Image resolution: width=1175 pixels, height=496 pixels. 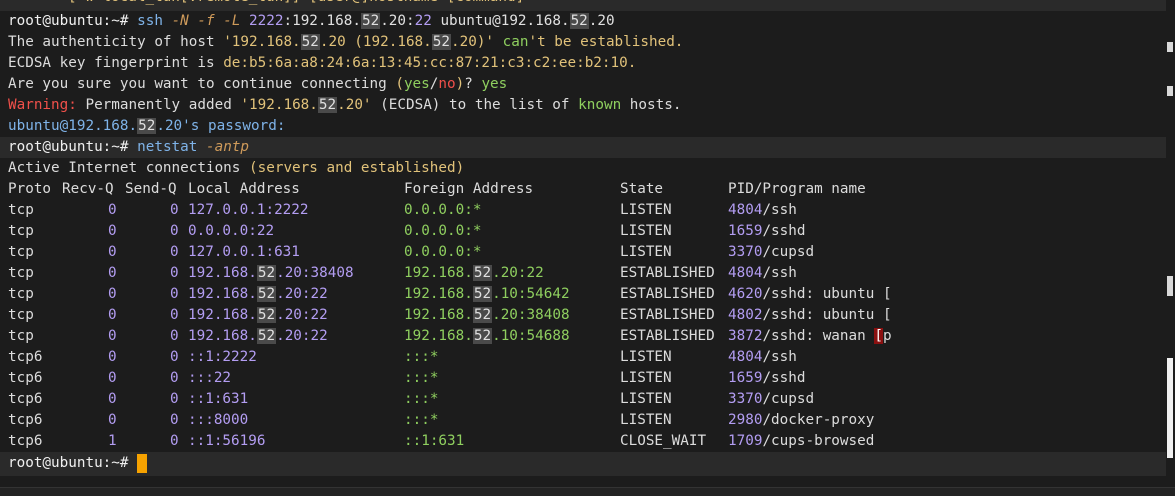 I want to click on local-address-cell: ::1:2222, so click(x=222, y=357).